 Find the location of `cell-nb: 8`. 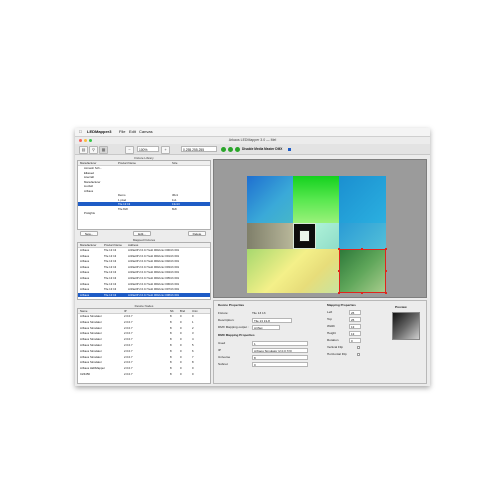

cell-nb: 8 is located at coordinates (171, 327).